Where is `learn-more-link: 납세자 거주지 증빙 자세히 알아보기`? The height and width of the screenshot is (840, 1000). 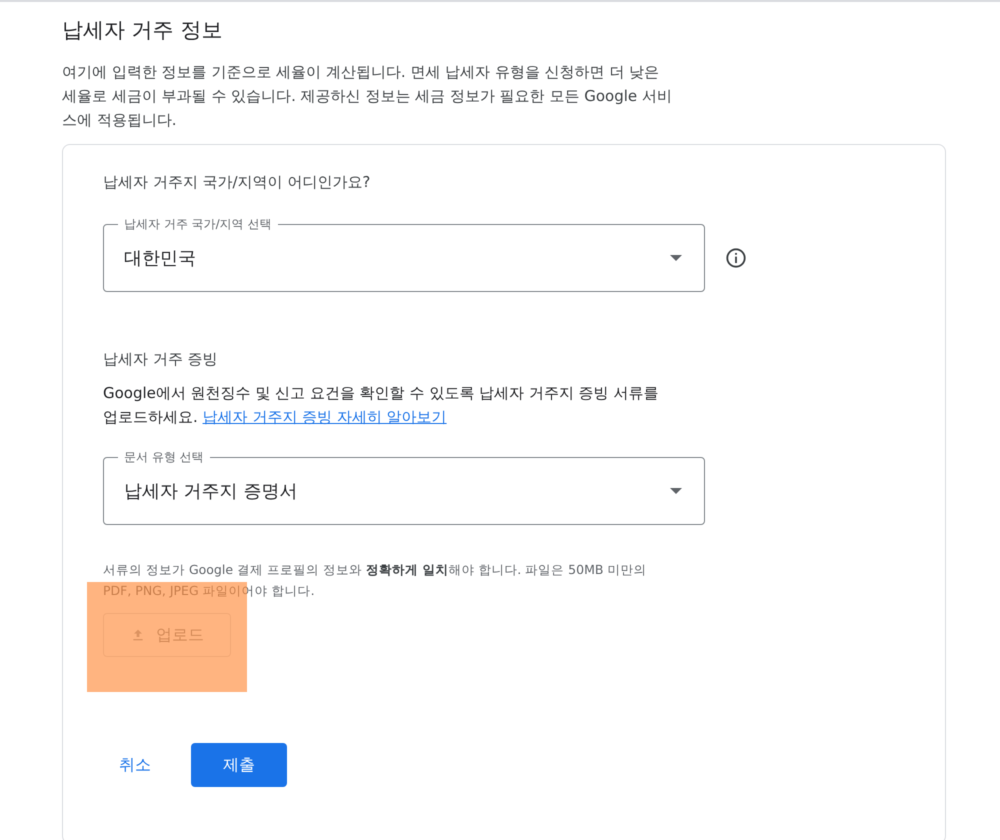 learn-more-link: 납세자 거주지 증빙 자세히 알아보기 is located at coordinates (324, 417).